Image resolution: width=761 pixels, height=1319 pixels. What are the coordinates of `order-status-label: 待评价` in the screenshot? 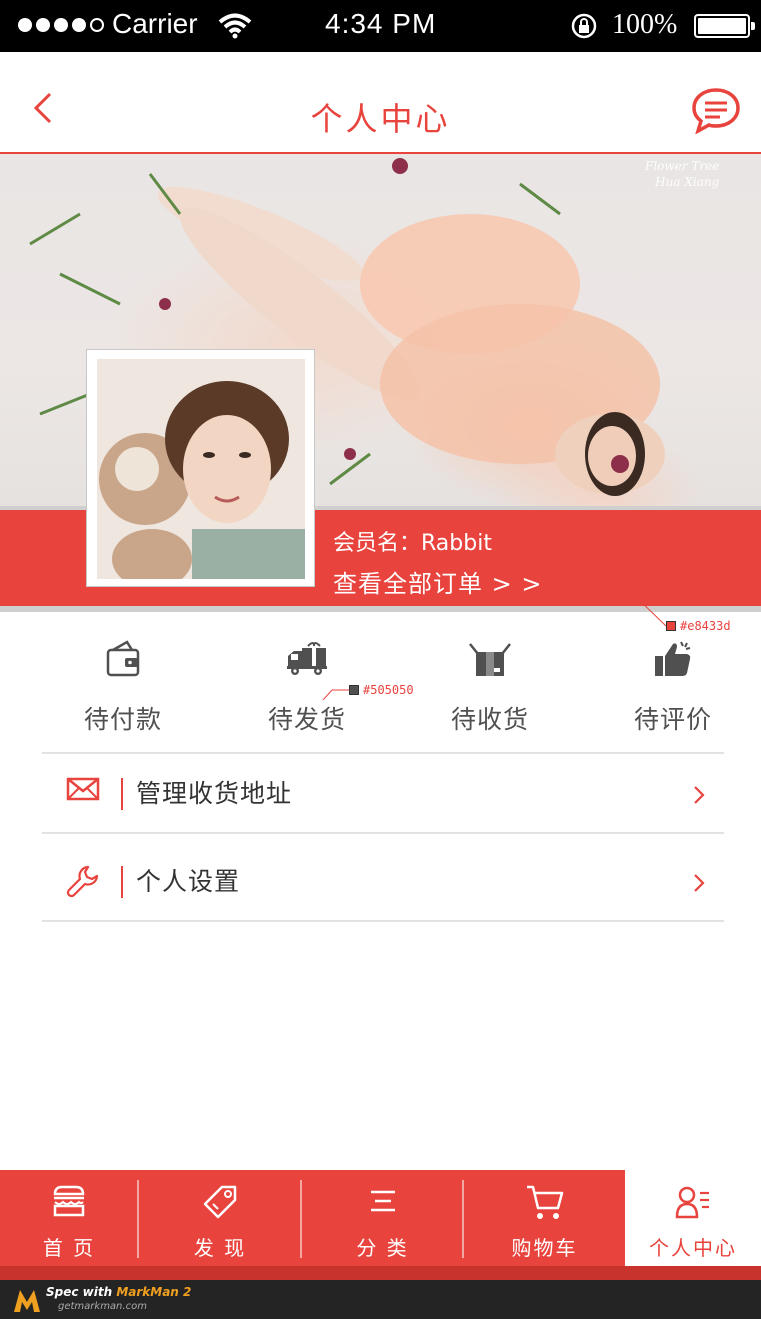 It's located at (672, 719).